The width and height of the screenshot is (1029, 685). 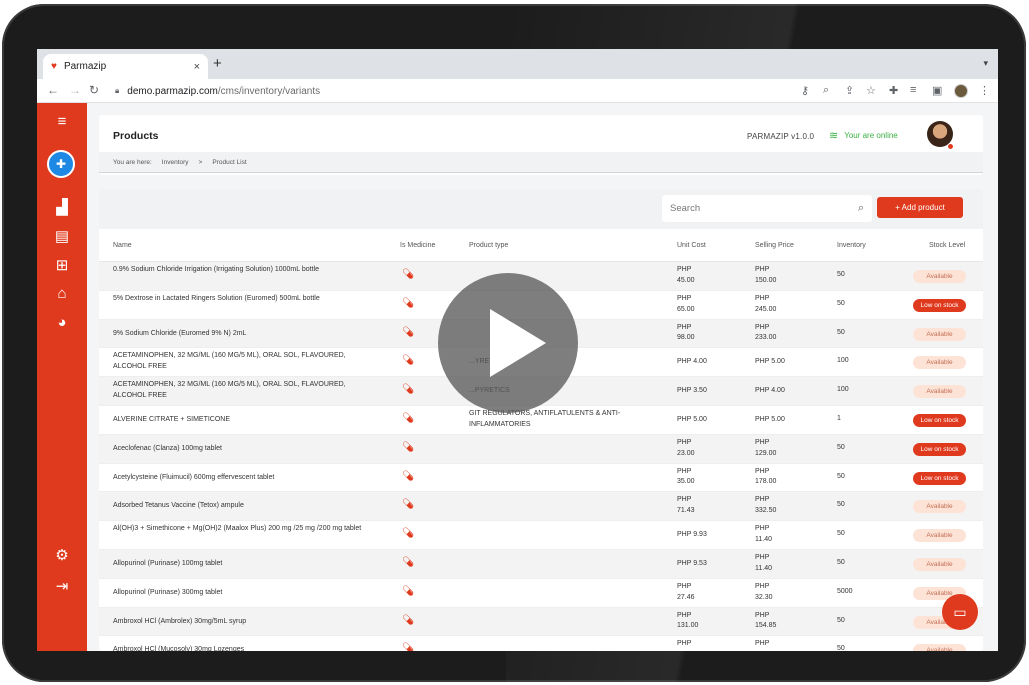 What do you see at coordinates (861, 208) in the screenshot?
I see `search-icon: ⌕` at bounding box center [861, 208].